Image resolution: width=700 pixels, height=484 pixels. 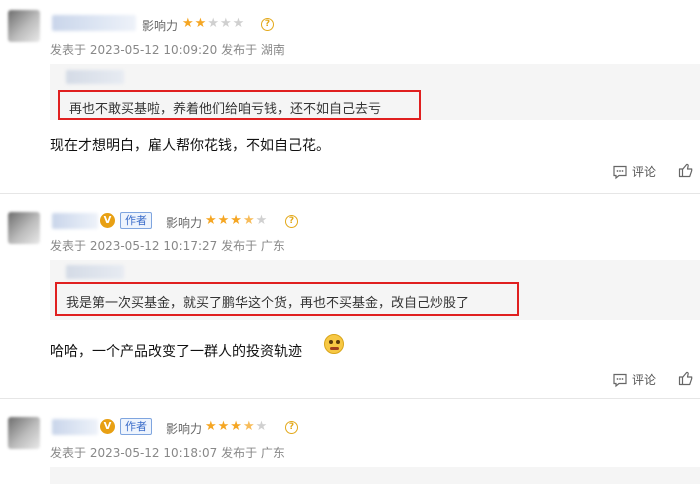 I want to click on quoted-reply: 我是第一次买基金，就买了鹏华这个货，再也不买基金，改自己炒股了, so click(x=375, y=290).